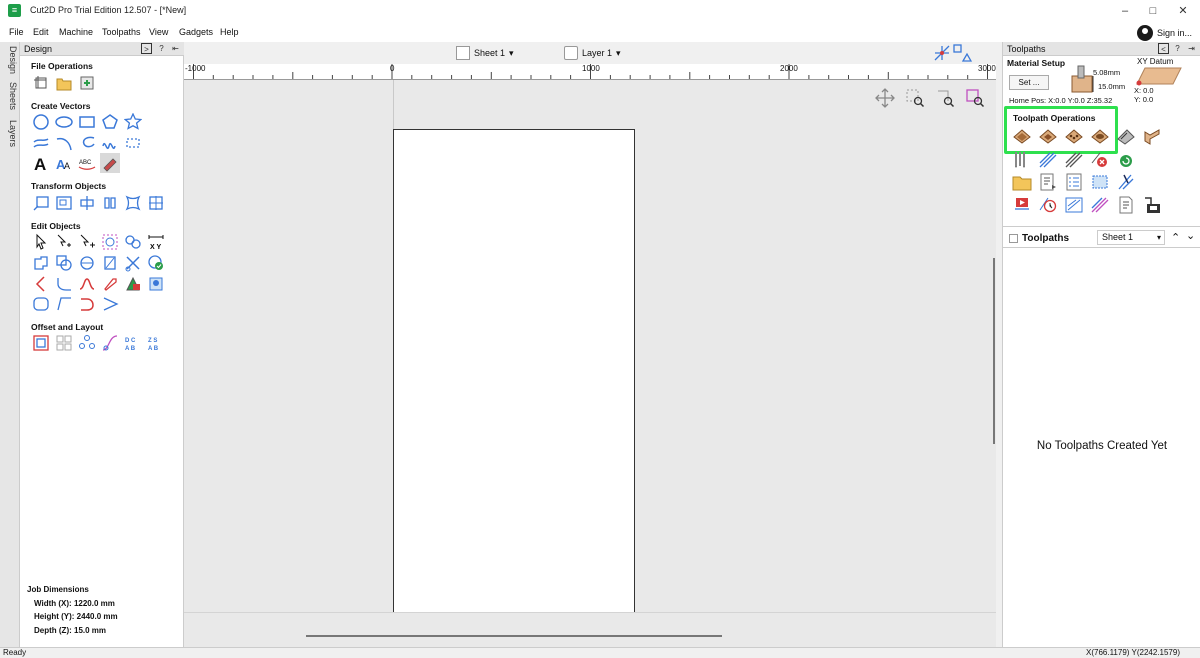  I want to click on arc-icon, so click(64, 143).